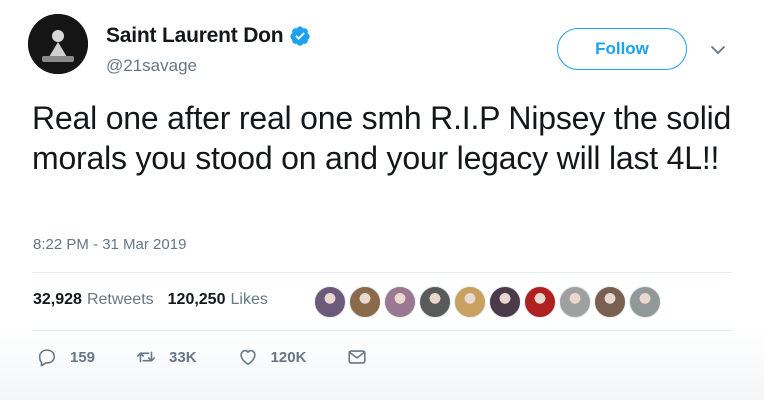 The width and height of the screenshot is (764, 400). I want to click on likes-stat: 120,250 Likes, so click(218, 300).